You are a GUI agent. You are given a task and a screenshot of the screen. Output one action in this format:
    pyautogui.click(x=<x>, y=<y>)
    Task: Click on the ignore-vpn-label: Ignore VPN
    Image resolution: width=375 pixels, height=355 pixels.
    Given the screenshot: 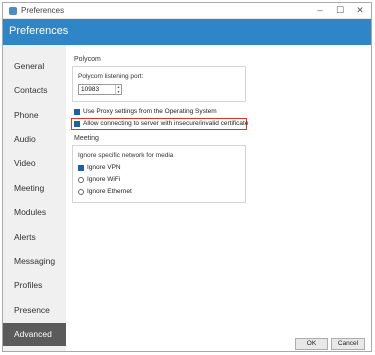 What is the action you would take?
    pyautogui.click(x=104, y=167)
    